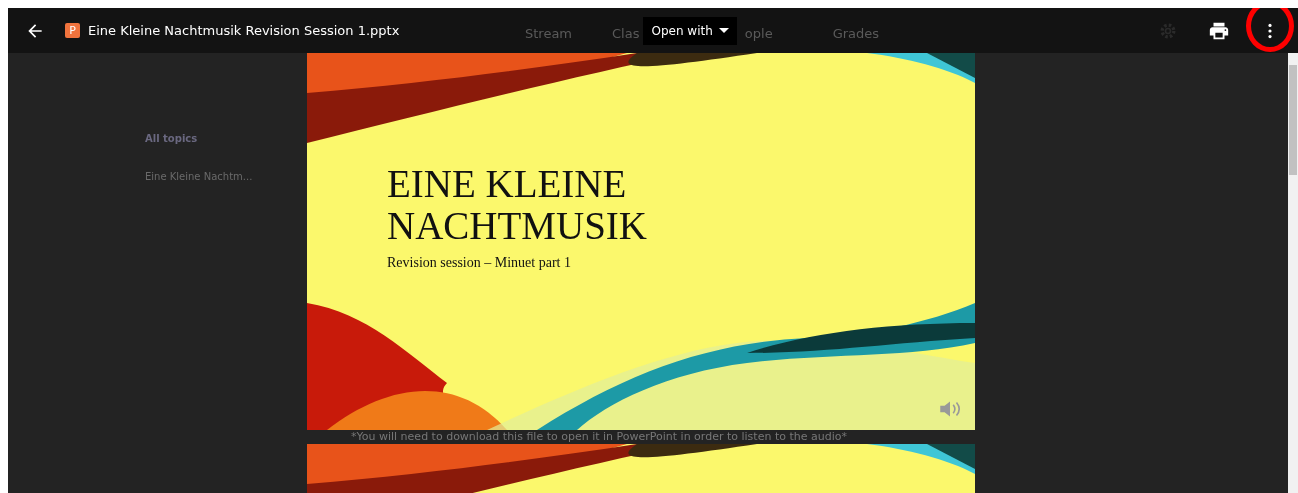 The image size is (1298, 493). I want to click on background-note: *You will need to download this file to open it in PowerPoint in order to listen to the audio*, so click(599, 437).